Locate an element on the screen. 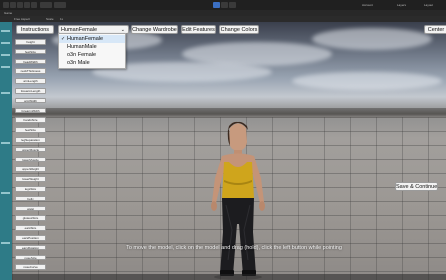 Image resolution: width=446 pixels, height=280 pixels. dropdown-option: ✓ HumanFemale is located at coordinates (92, 39).